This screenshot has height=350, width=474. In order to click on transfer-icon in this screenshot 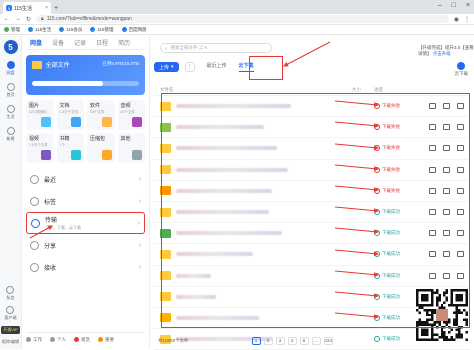, I will do `click(35, 223)`.